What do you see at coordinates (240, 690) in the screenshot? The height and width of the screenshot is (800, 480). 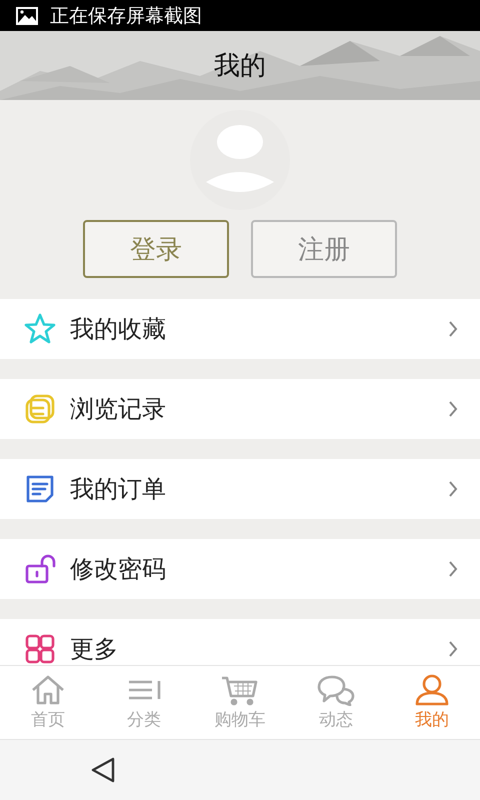 I see `cart-icon` at bounding box center [240, 690].